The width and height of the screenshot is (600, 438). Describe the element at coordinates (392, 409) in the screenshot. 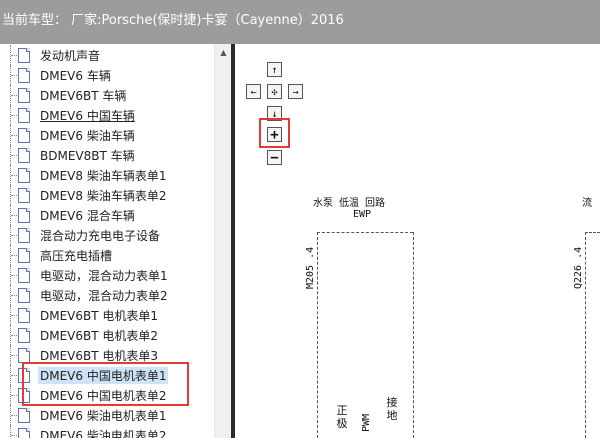

I see `label-ground: 接地` at that location.